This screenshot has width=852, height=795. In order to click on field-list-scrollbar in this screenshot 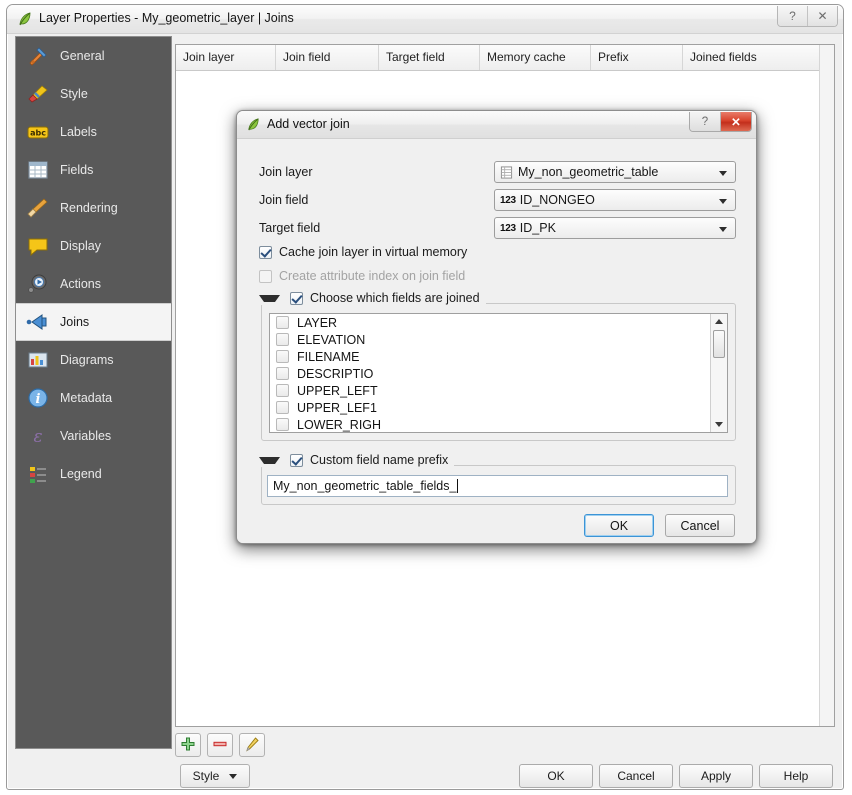, I will do `click(718, 373)`.